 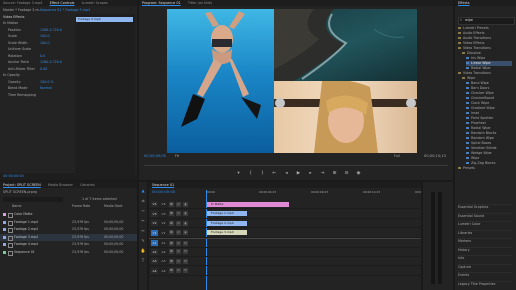 What do you see at coordinates (485, 266) in the screenshot?
I see `panel-link: Capture` at bounding box center [485, 266].